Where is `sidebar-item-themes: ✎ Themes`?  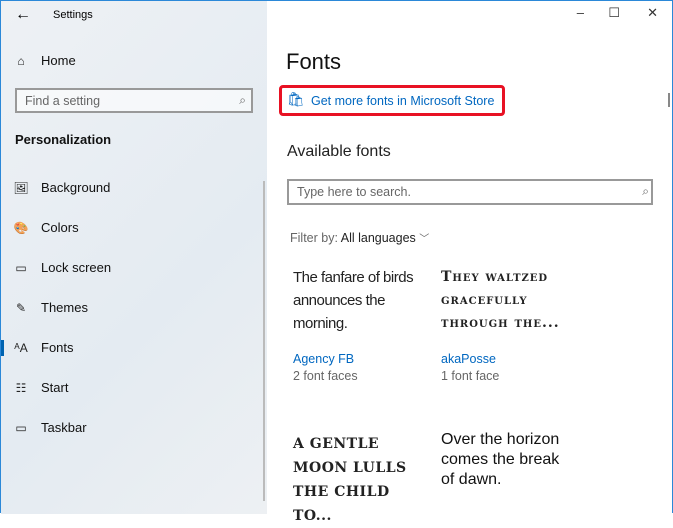
sidebar-item-themes: ✎ Themes is located at coordinates (50, 307).